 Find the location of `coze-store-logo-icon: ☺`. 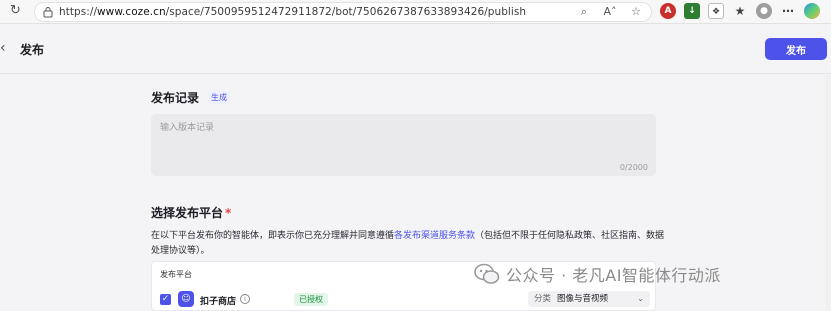

coze-store-logo-icon: ☺ is located at coordinates (186, 299).